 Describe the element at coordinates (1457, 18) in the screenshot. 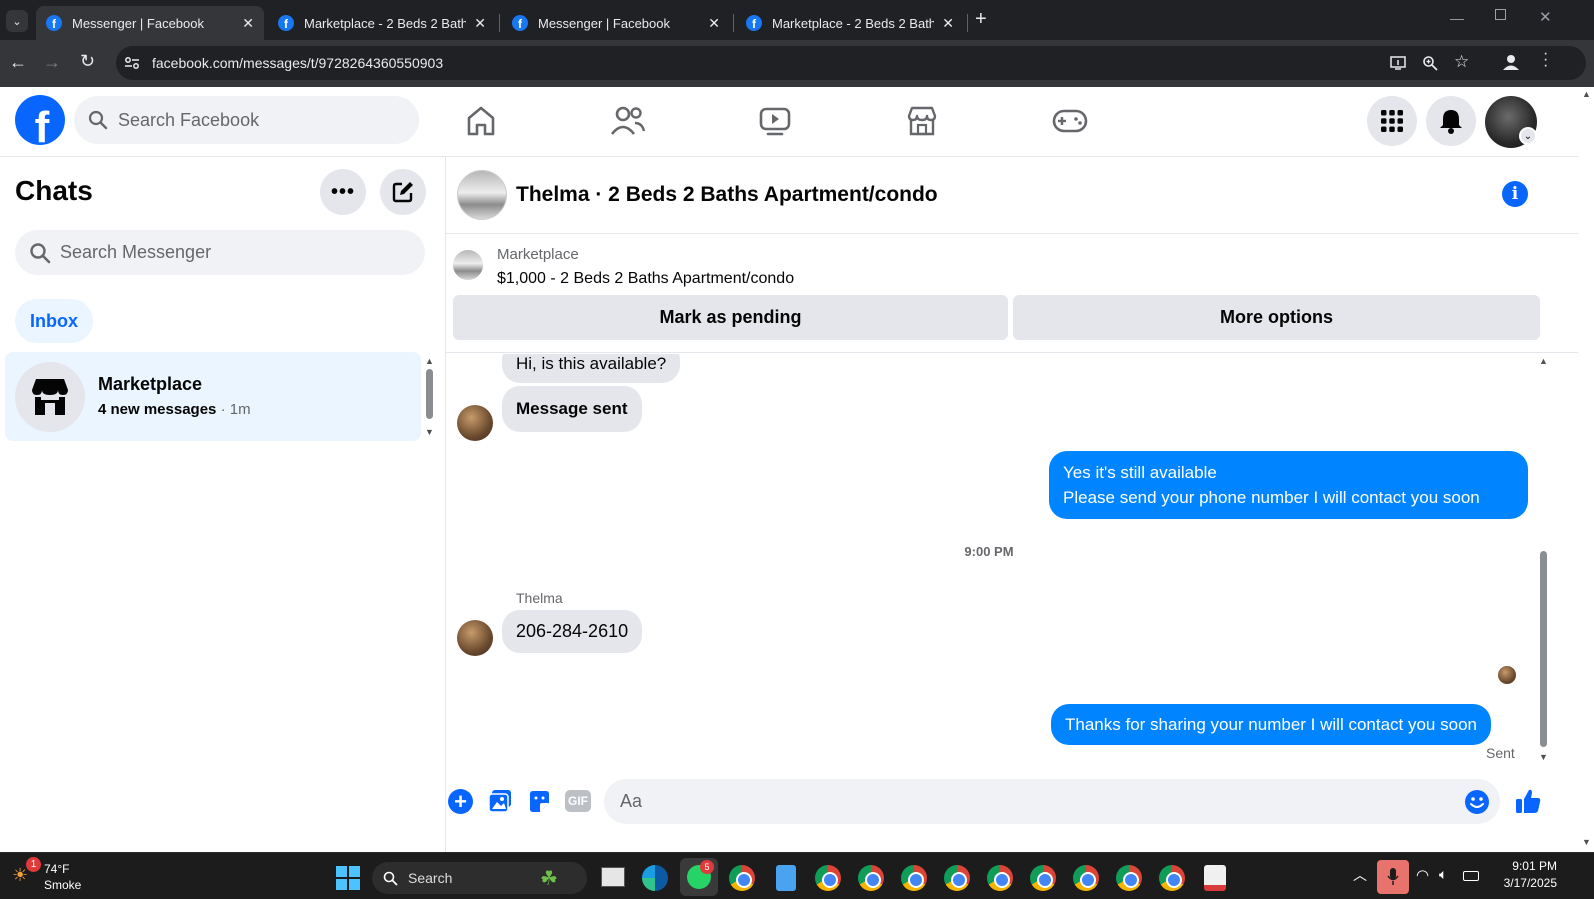

I see `minimize-icon: —` at that location.